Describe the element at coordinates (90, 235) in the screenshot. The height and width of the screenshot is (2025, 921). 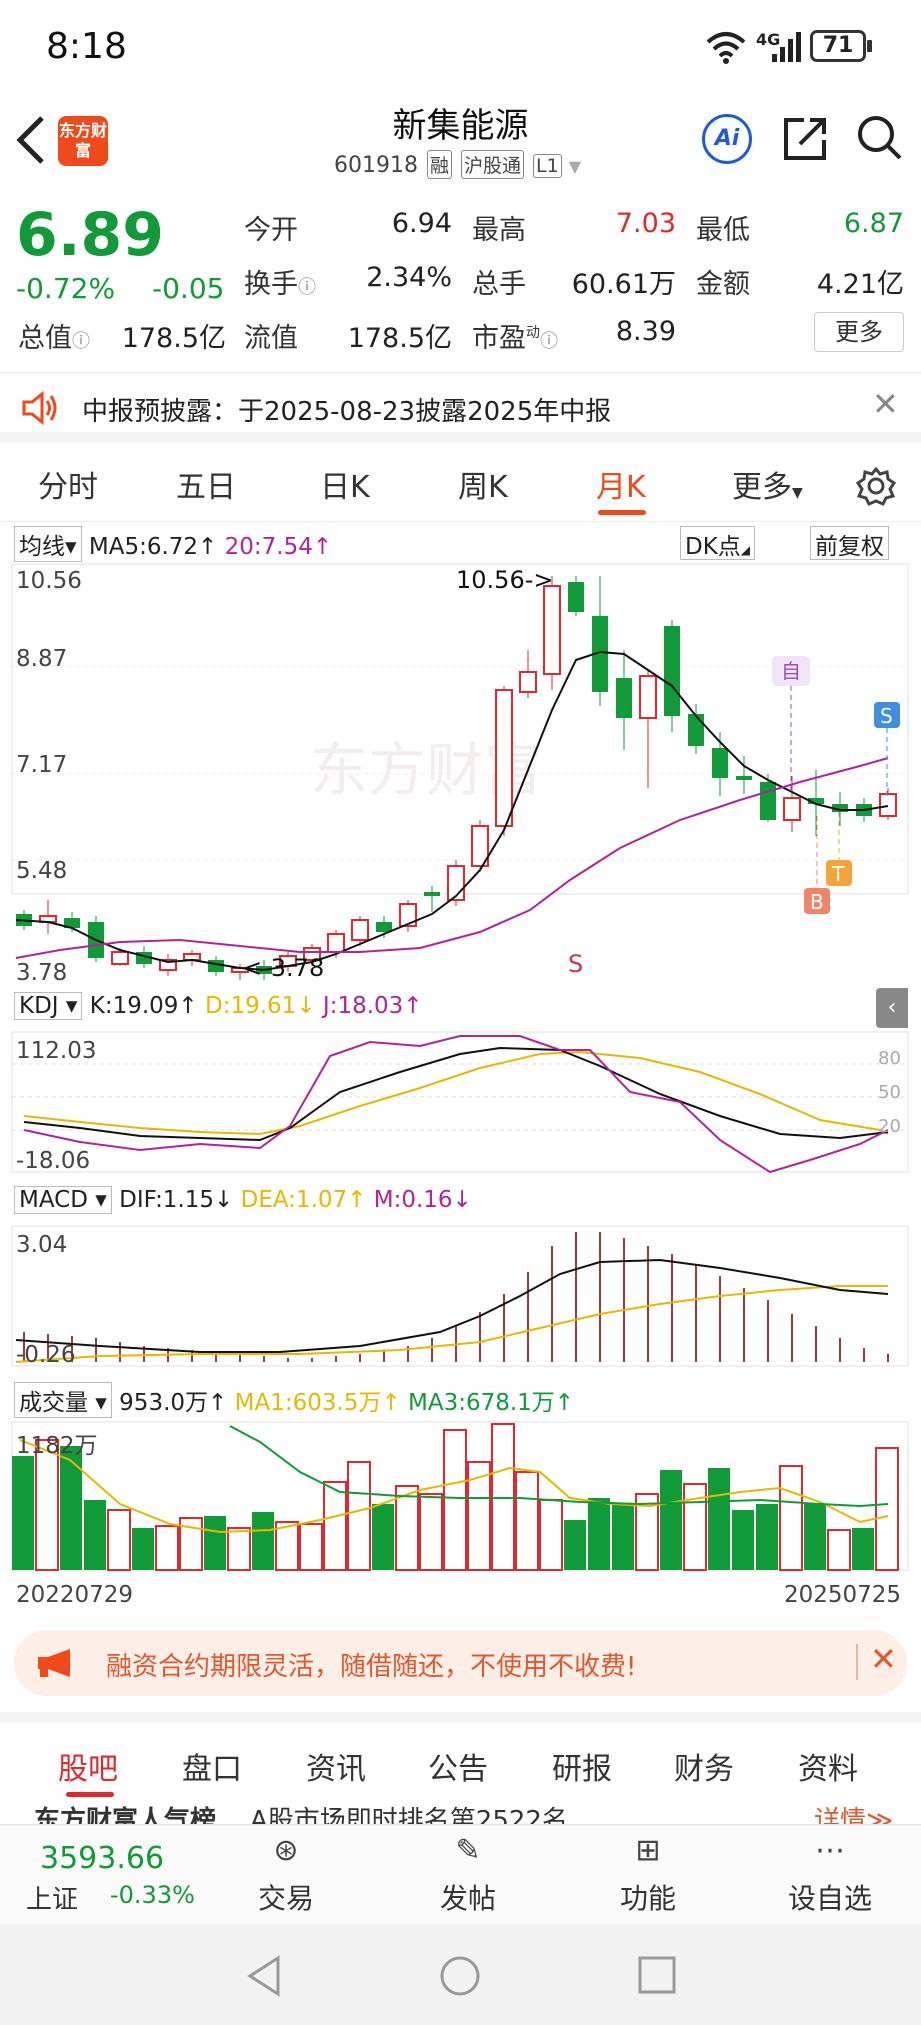
I see `last-price: 6.89` at that location.